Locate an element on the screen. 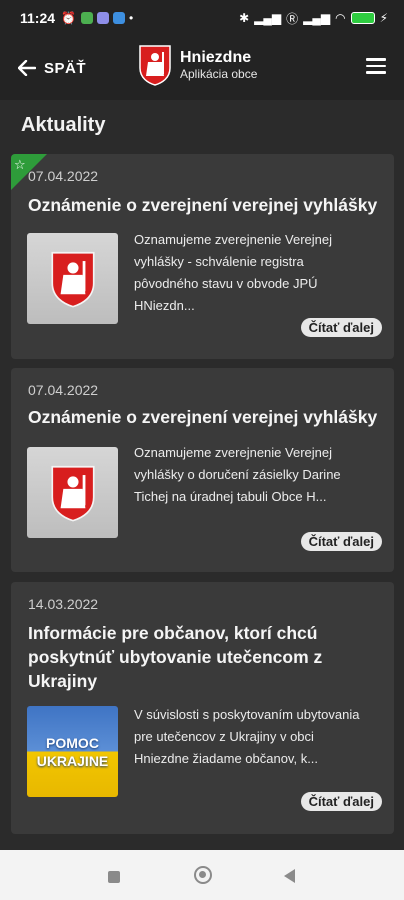  thumbnail-text: POMOC is located at coordinates (72, 742).